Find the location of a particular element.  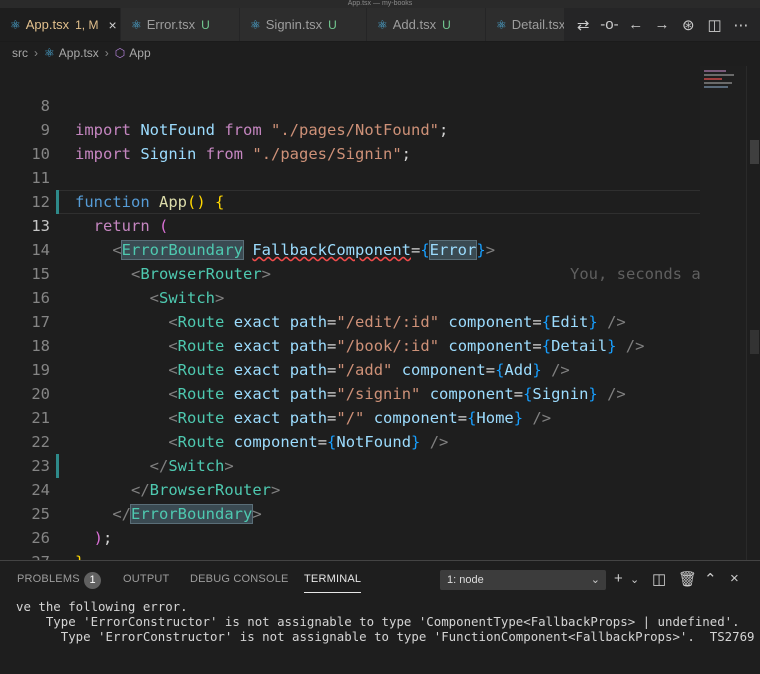

code-line: 28 export default App; is located at coordinates (350, 555).